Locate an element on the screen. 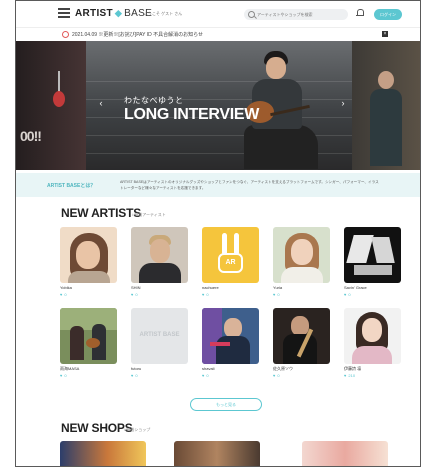 Image resolution: width=438 pixels, height=467 pixels. artist-card: Yuria ♥ 0 is located at coordinates (301, 262).